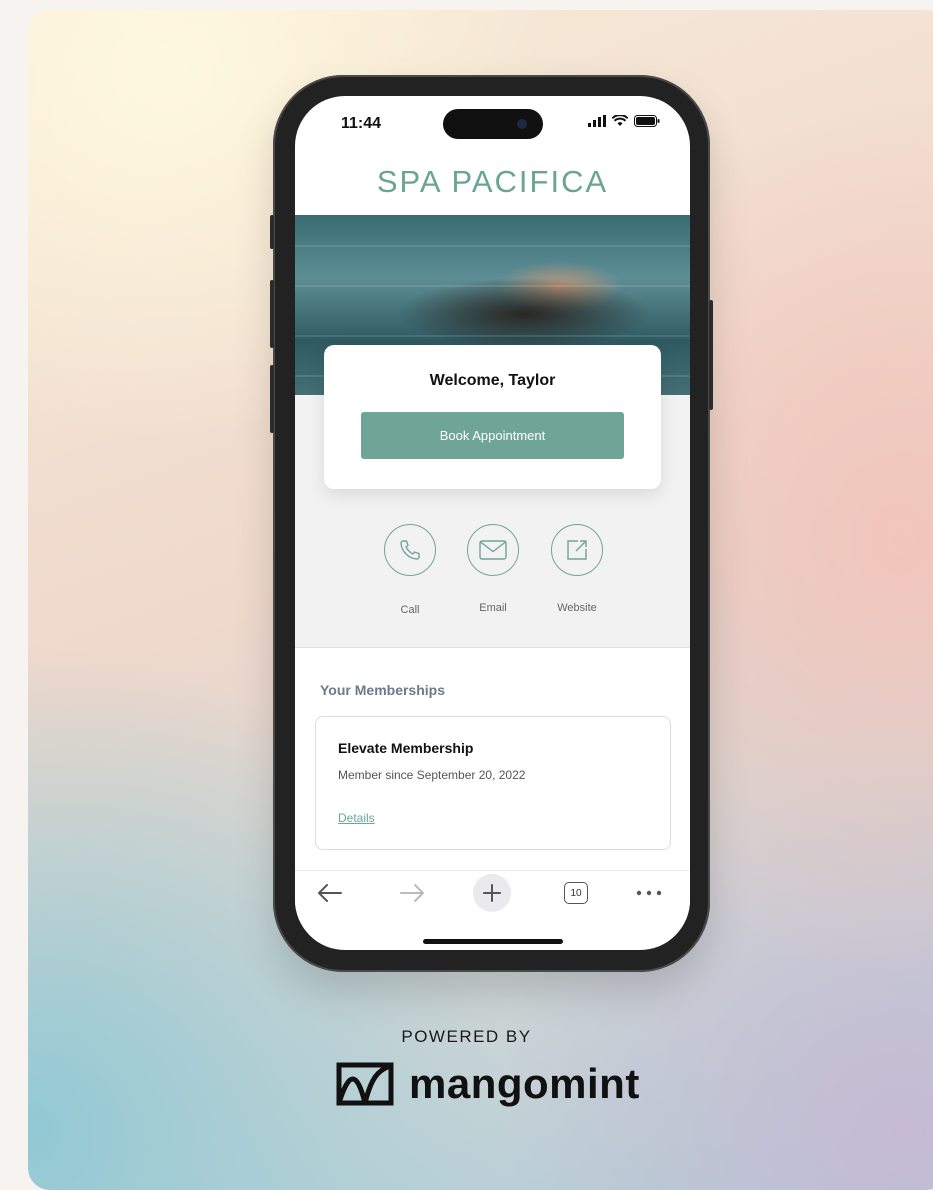 Image resolution: width=933 pixels, height=1190 pixels. What do you see at coordinates (492, 647) in the screenshot?
I see `section-divider` at bounding box center [492, 647].